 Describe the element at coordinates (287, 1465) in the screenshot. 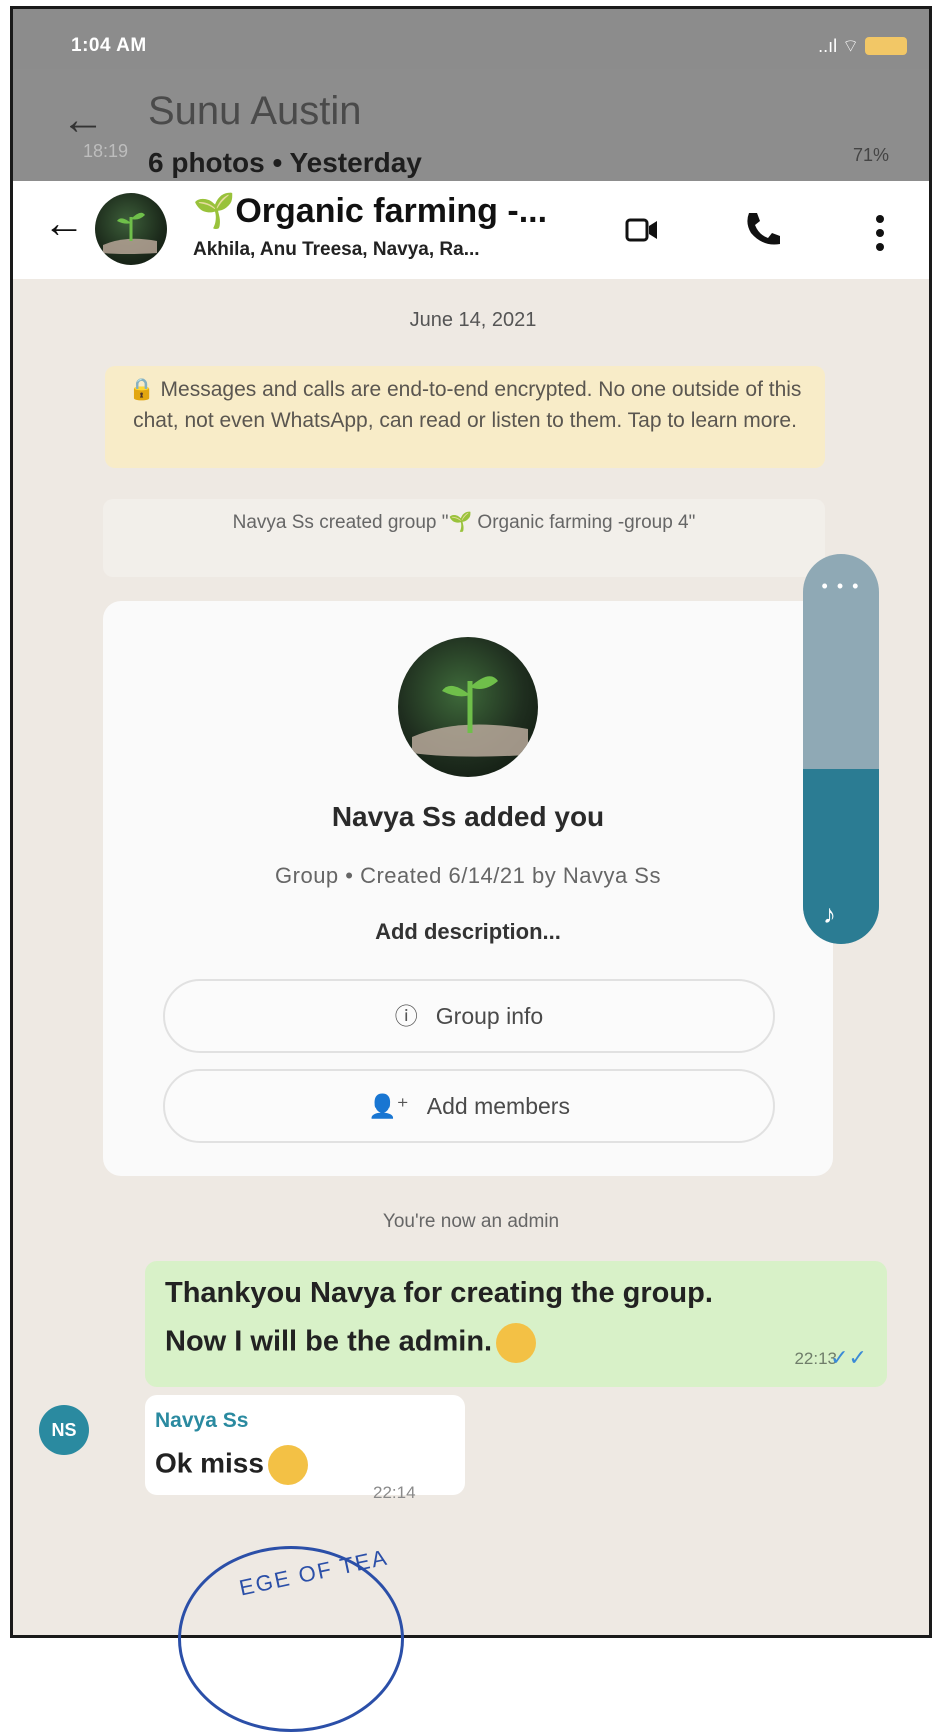

I see `grin-emoji-icon` at that location.